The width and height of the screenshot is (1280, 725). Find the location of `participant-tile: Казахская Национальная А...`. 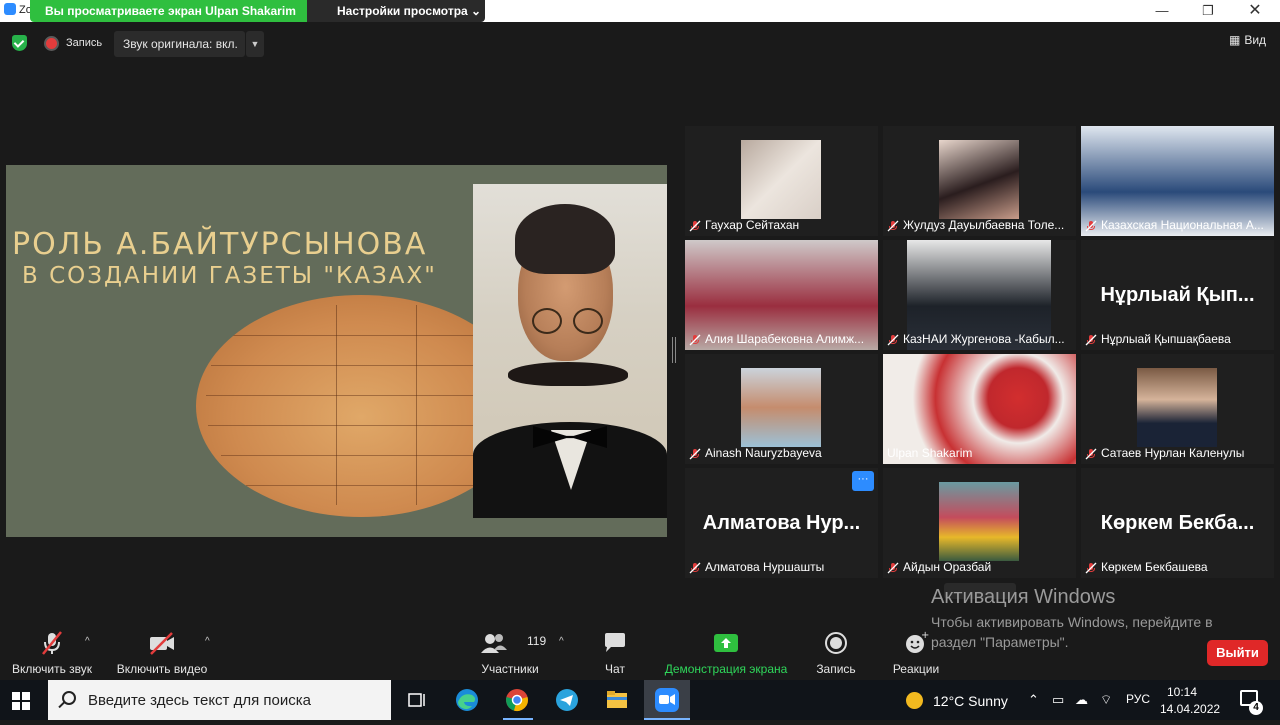

participant-tile: Казахская Национальная А... is located at coordinates (1177, 181).